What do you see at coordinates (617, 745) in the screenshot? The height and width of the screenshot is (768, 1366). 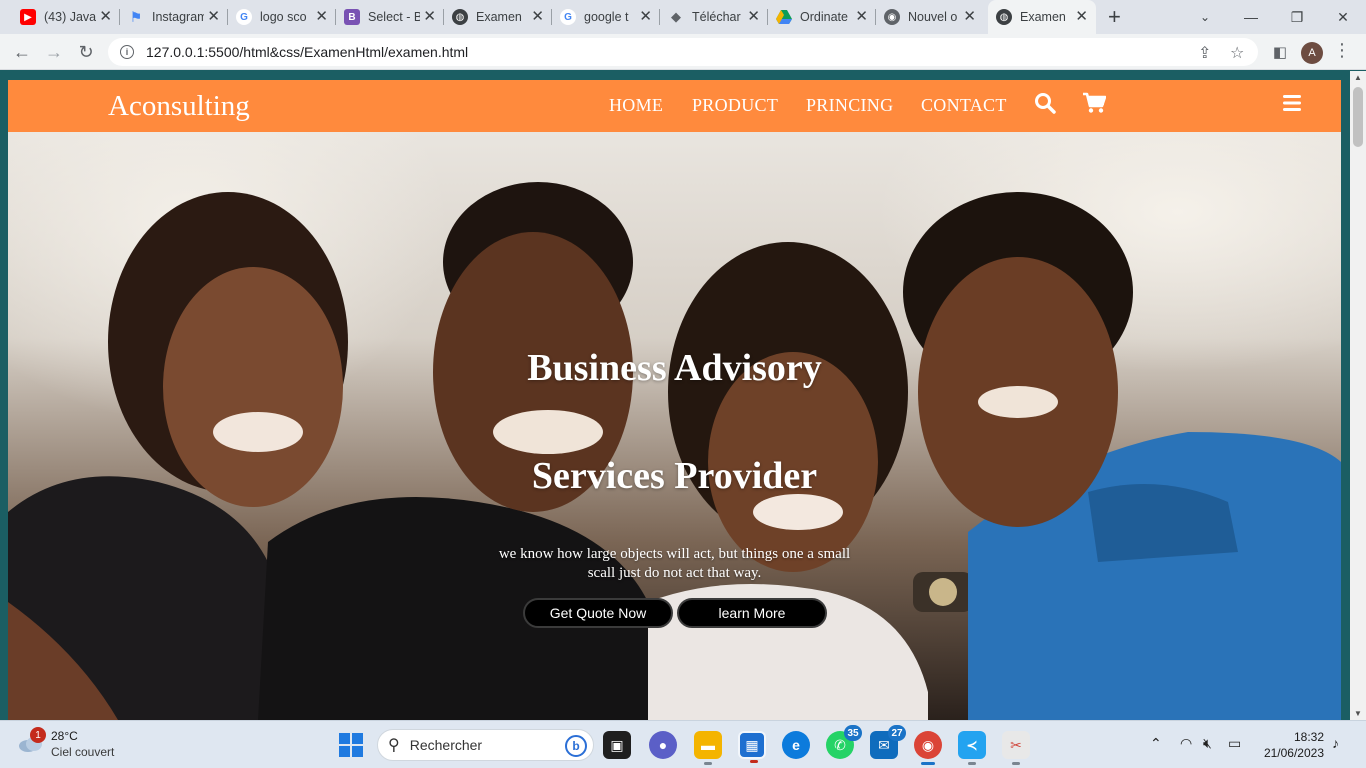 I see `task-view-icon: ▣` at bounding box center [617, 745].